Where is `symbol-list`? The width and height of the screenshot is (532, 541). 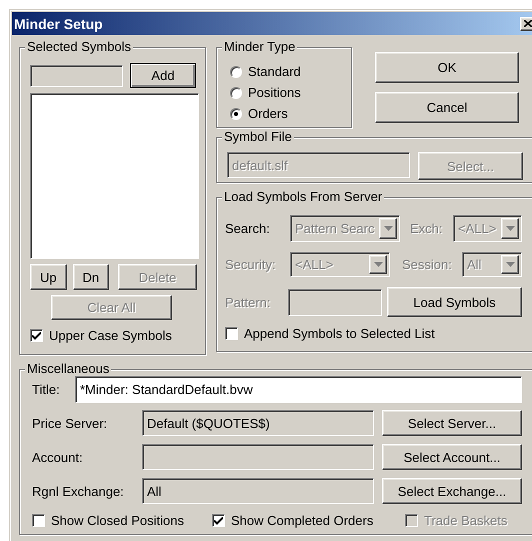 symbol-list is located at coordinates (114, 176).